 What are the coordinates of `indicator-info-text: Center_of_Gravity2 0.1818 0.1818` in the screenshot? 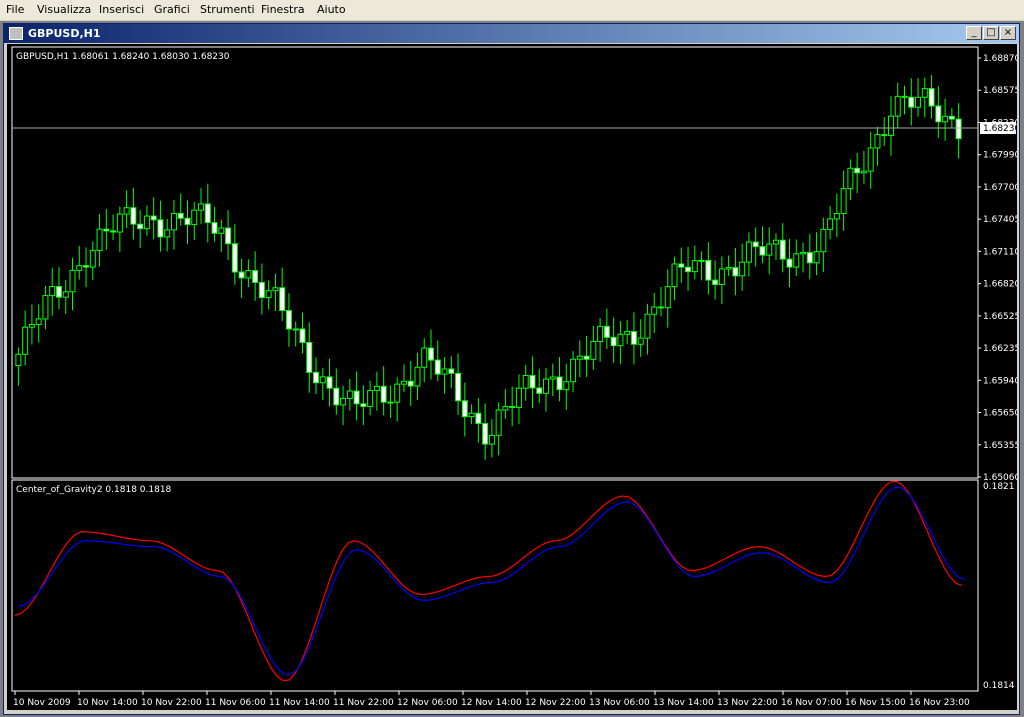 It's located at (94, 490).